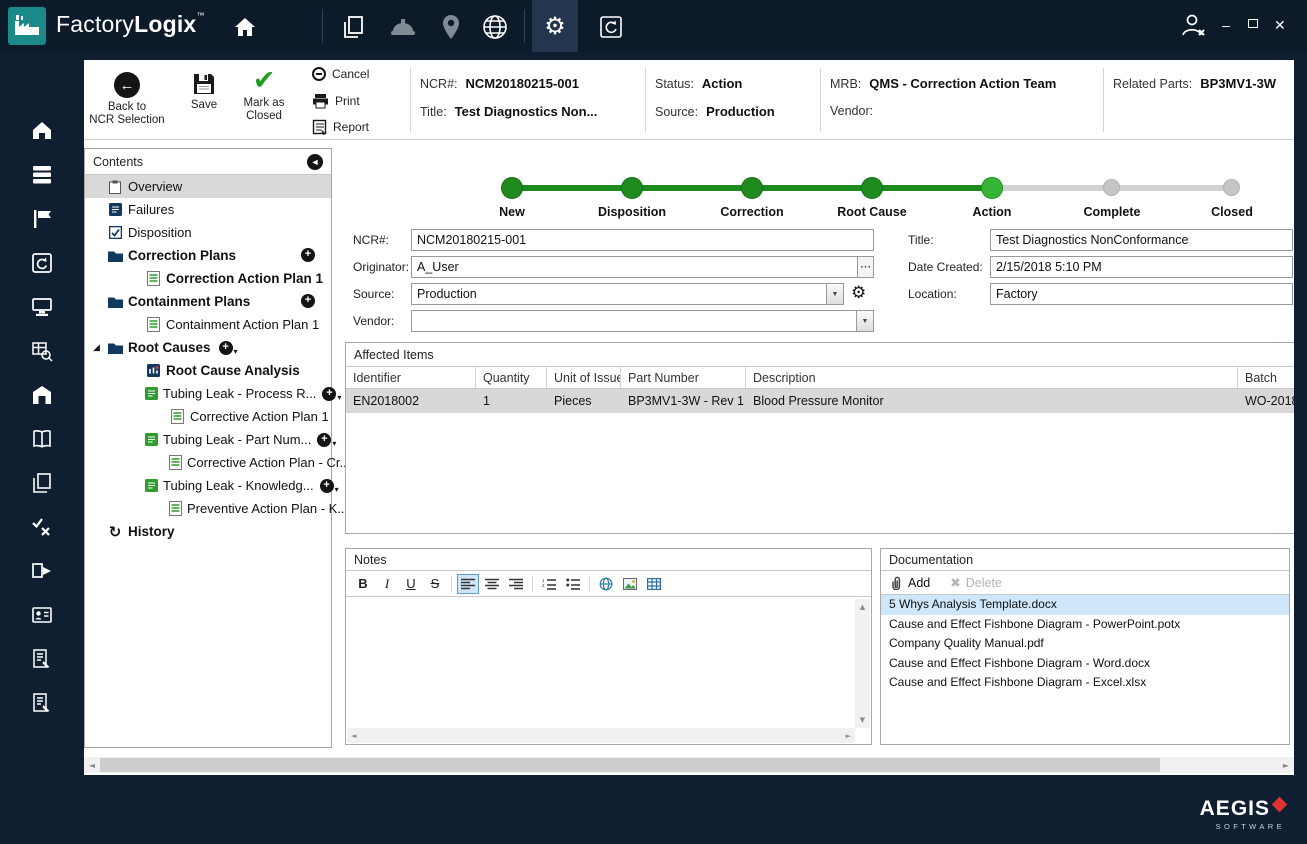 Image resolution: width=1307 pixels, height=844 pixels. What do you see at coordinates (601, 735) in the screenshot?
I see `notes-horizontal-scrollbar: ◄ ►` at bounding box center [601, 735].